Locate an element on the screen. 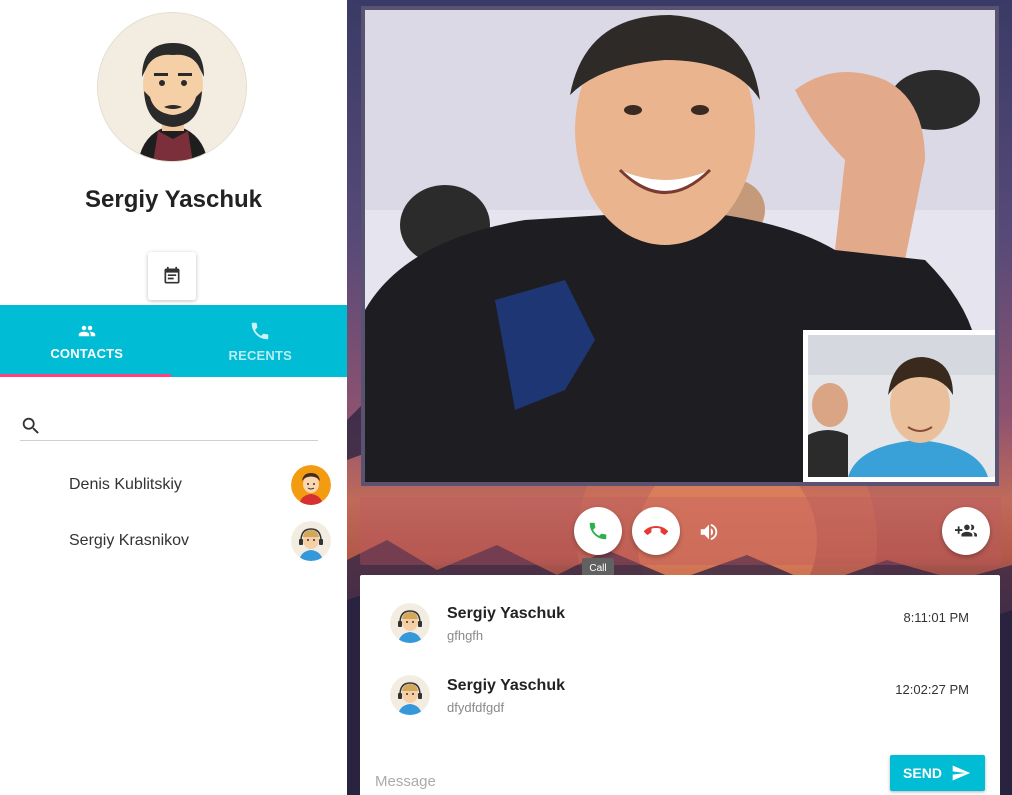 The width and height of the screenshot is (1012, 795). volume-icon is located at coordinates (709, 532).